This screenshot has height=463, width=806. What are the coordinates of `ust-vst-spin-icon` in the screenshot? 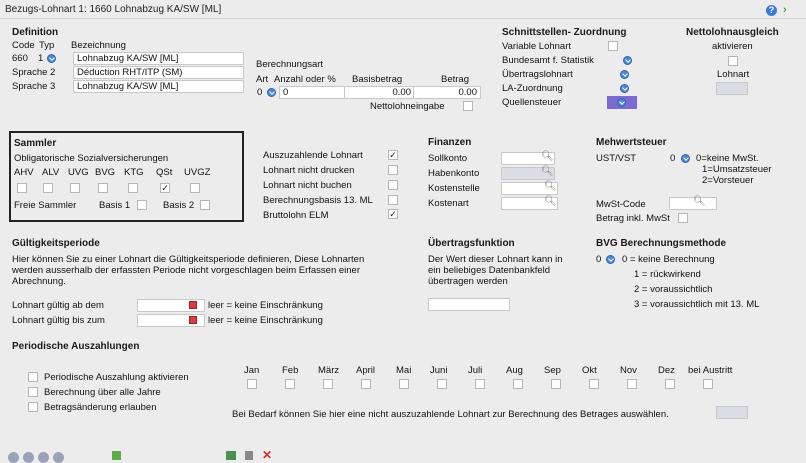 It's located at (685, 158).